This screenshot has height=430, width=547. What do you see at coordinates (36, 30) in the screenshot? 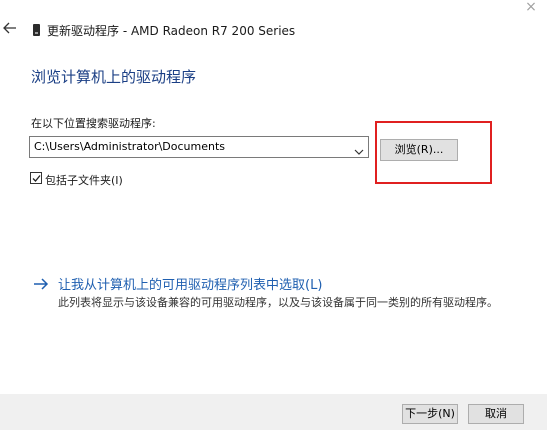
I see `device-icon` at bounding box center [36, 30].